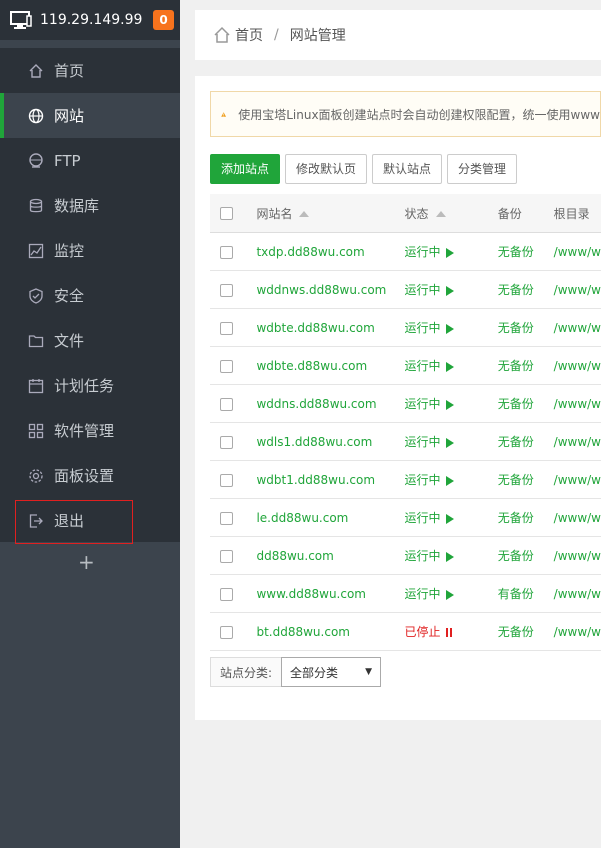 The height and width of the screenshot is (848, 601). Describe the element at coordinates (330, 251) in the screenshot. I see `site-name-link: txdp.dd88wu.com` at that location.